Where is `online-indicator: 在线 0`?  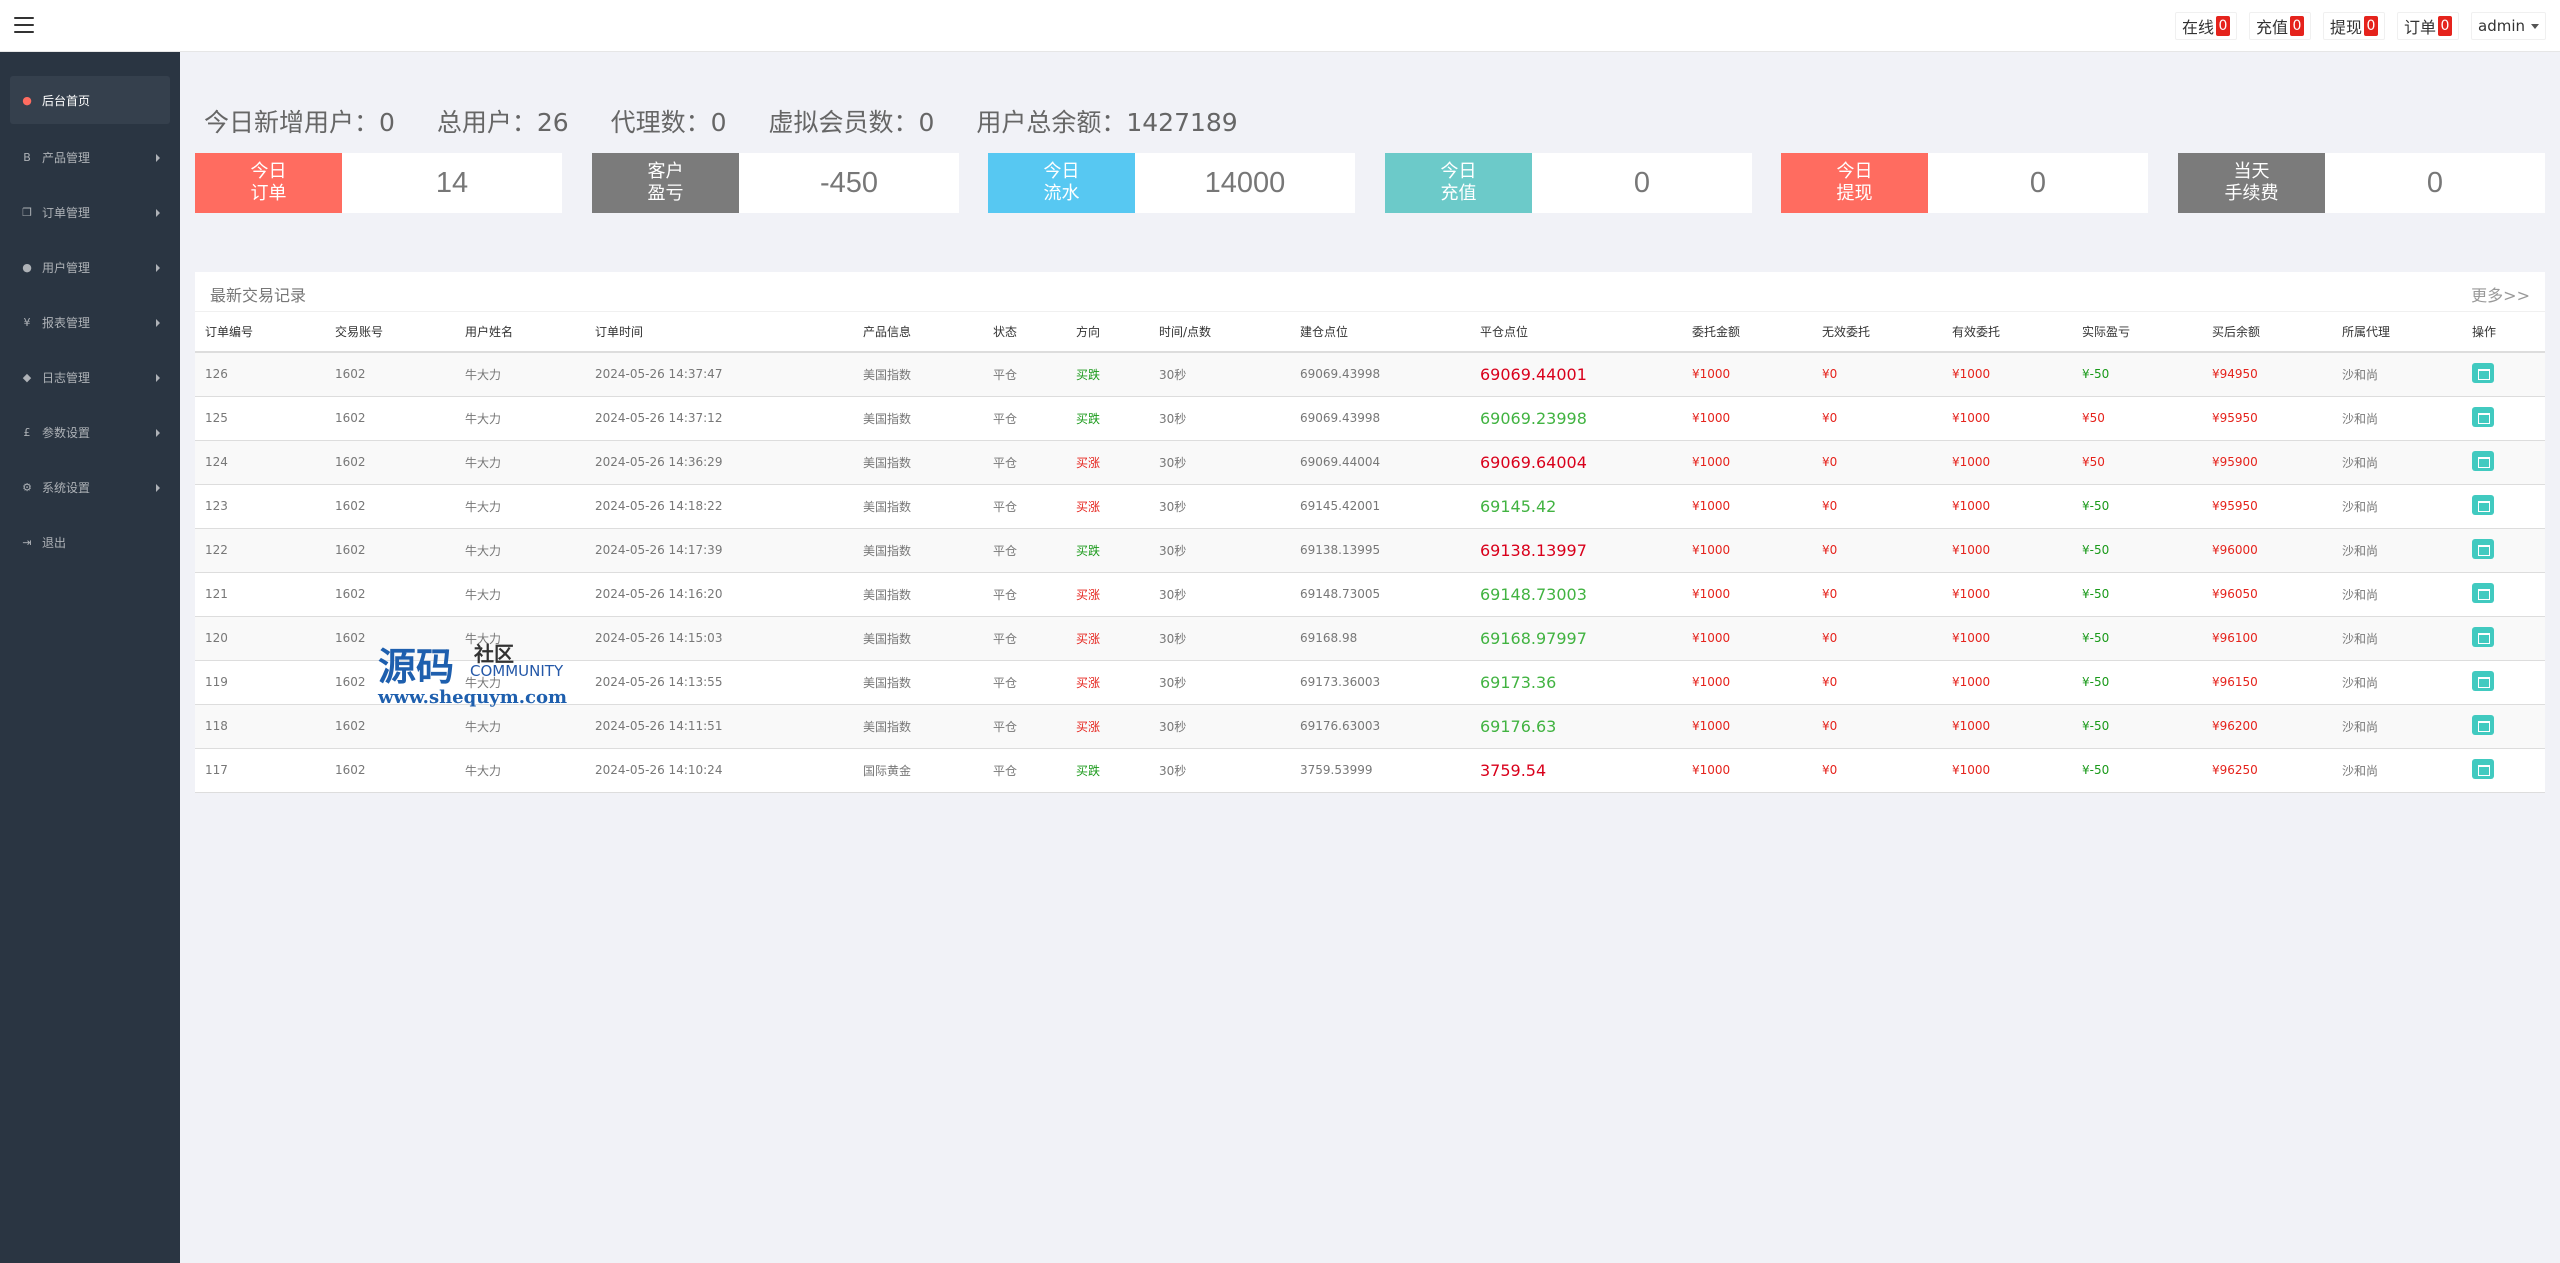
online-indicator: 在线 0 is located at coordinates (2205, 26).